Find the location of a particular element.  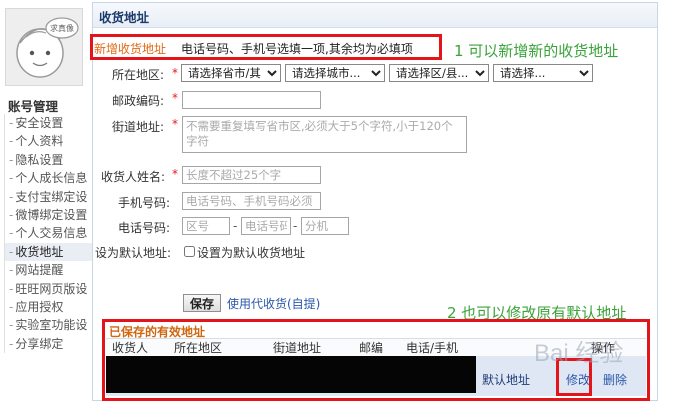

mobile-input is located at coordinates (251, 201).